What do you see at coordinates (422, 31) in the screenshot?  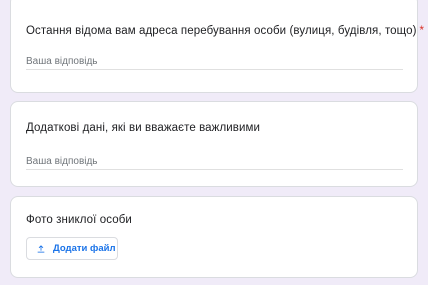 I see `required-asterisk: *` at bounding box center [422, 31].